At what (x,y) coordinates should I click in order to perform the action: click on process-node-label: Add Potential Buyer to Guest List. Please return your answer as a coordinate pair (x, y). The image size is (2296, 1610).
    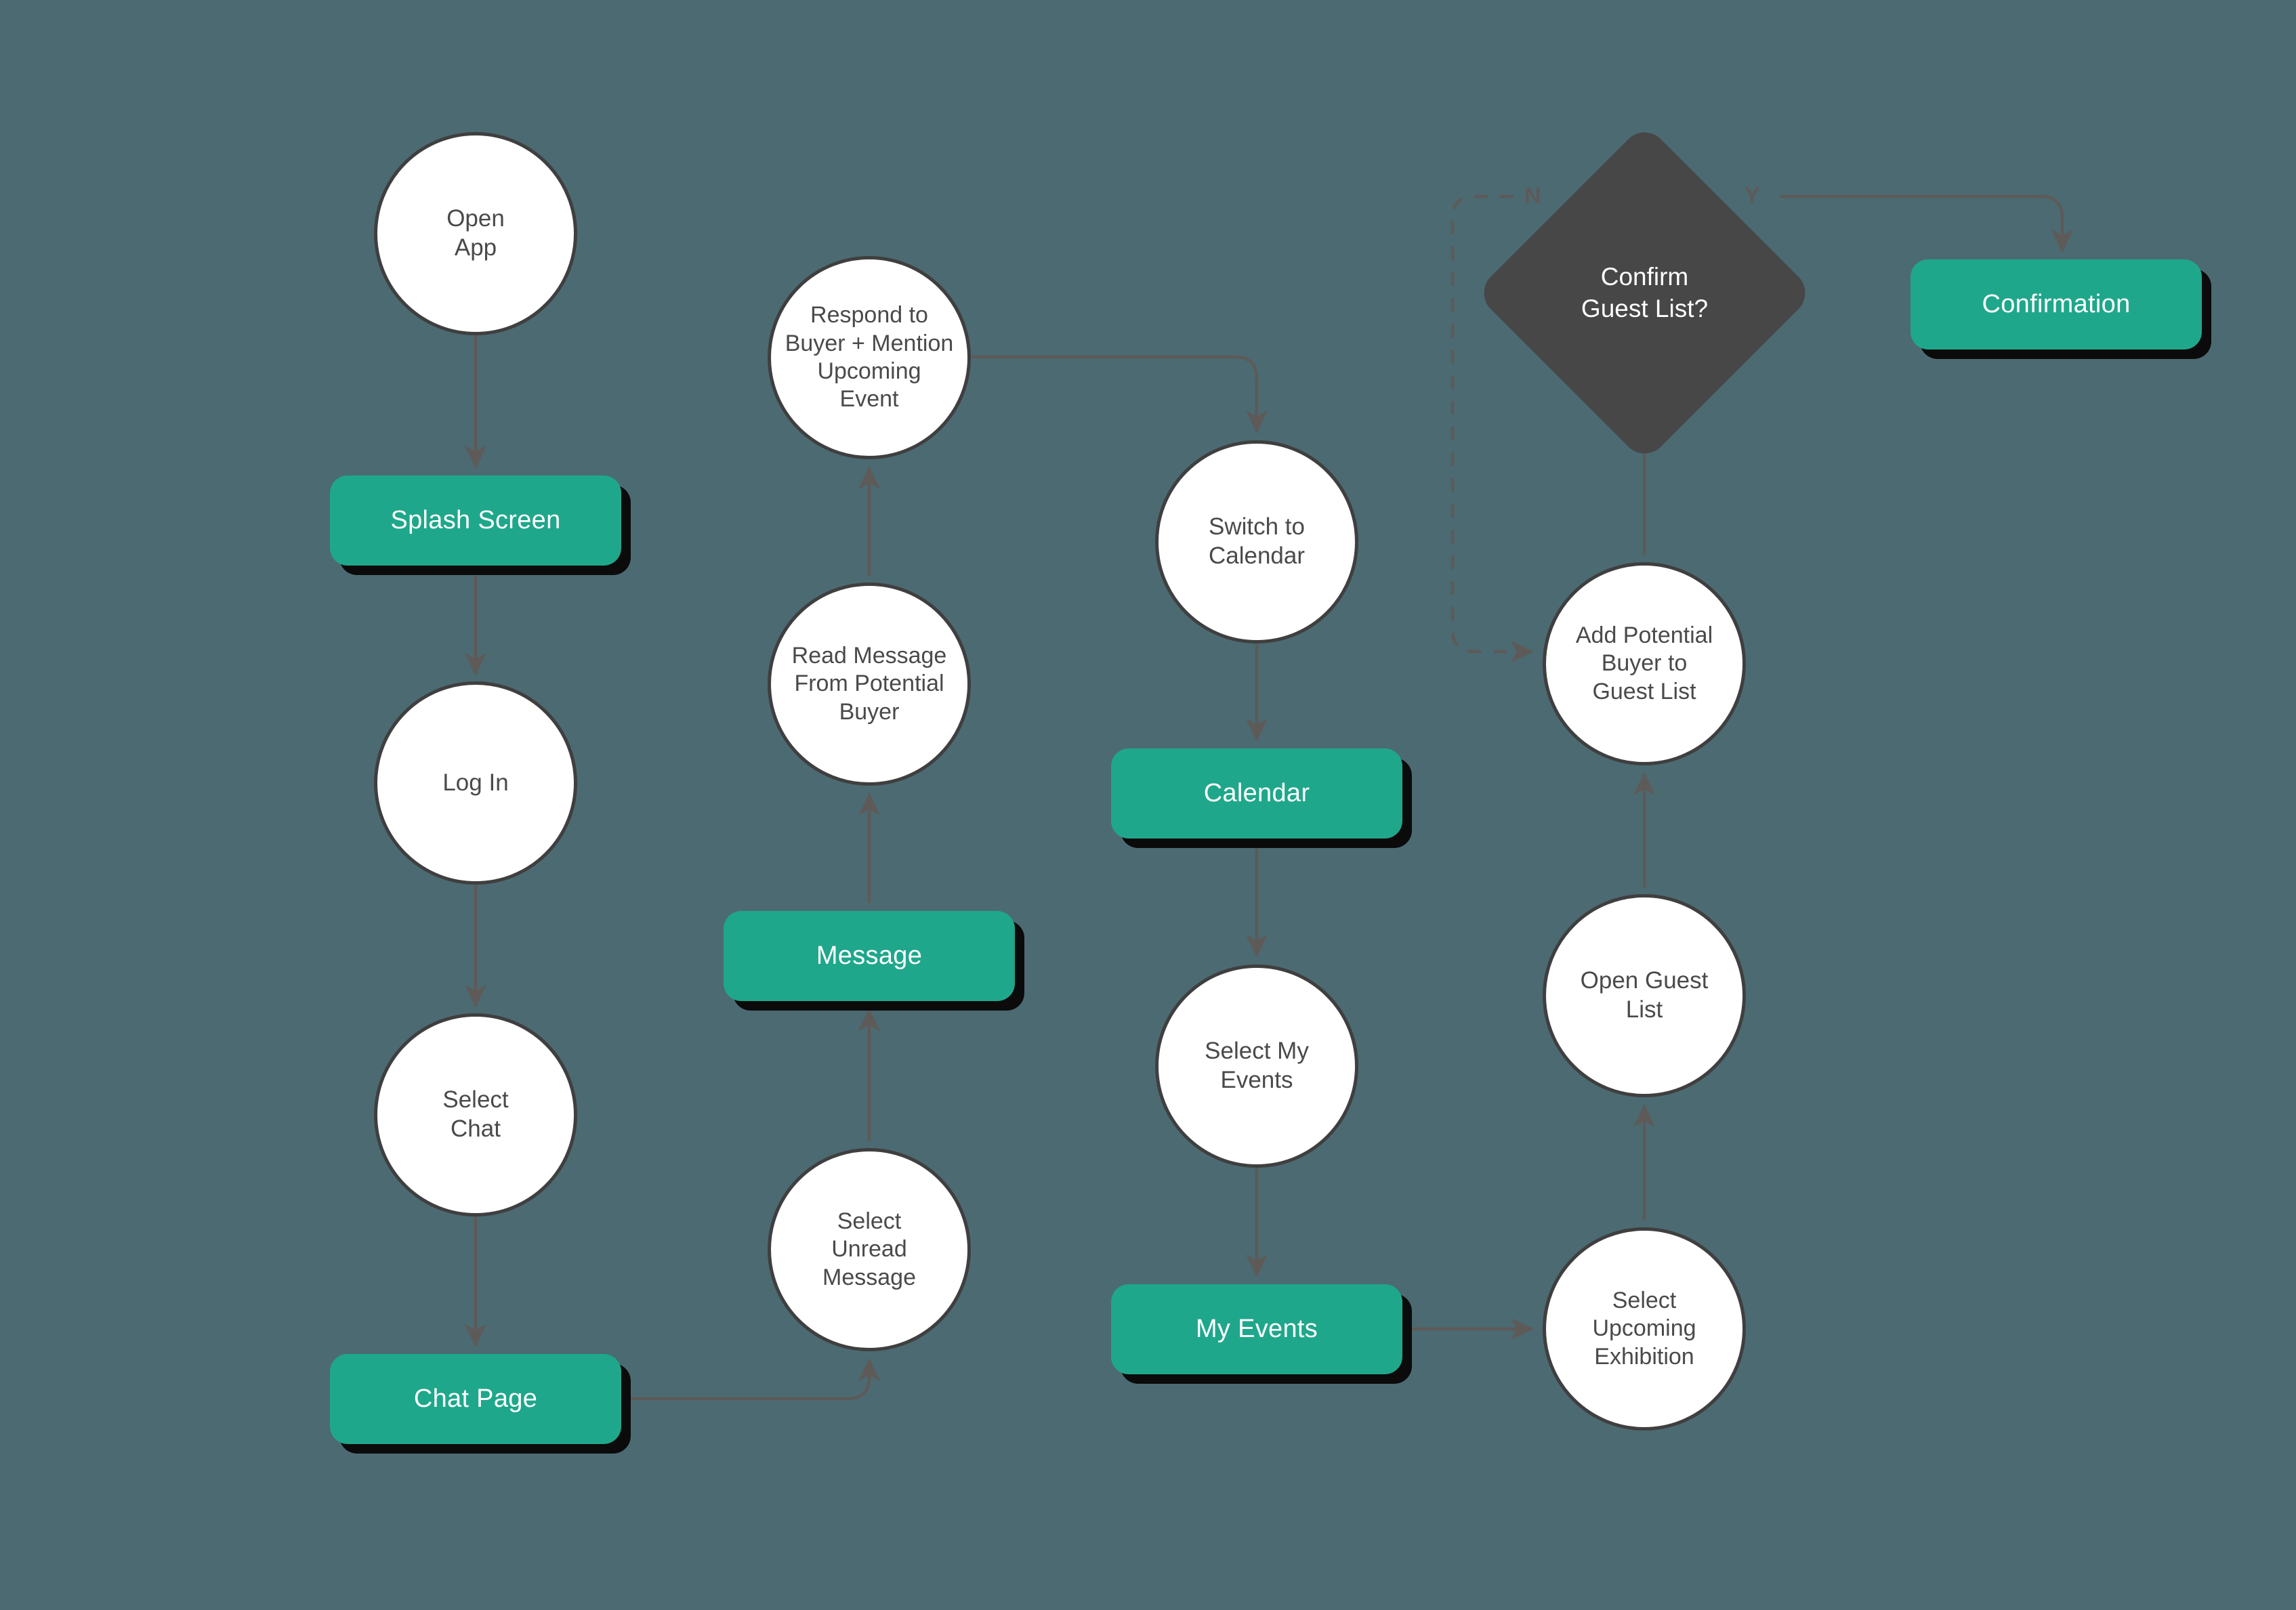
    Looking at the image, I should click on (1644, 663).